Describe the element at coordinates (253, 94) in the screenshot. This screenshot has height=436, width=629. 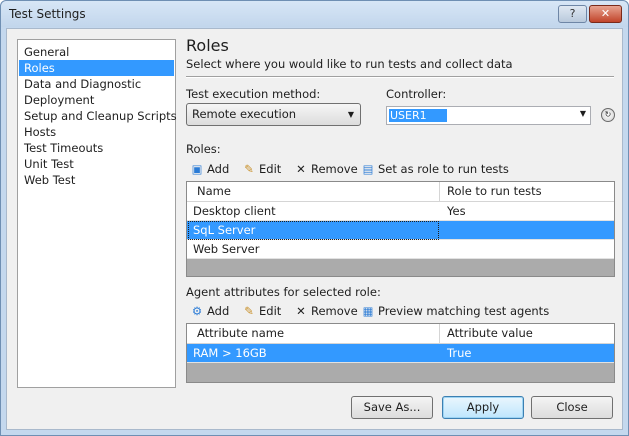
I see `execution-method-label: Test execution method:` at that location.